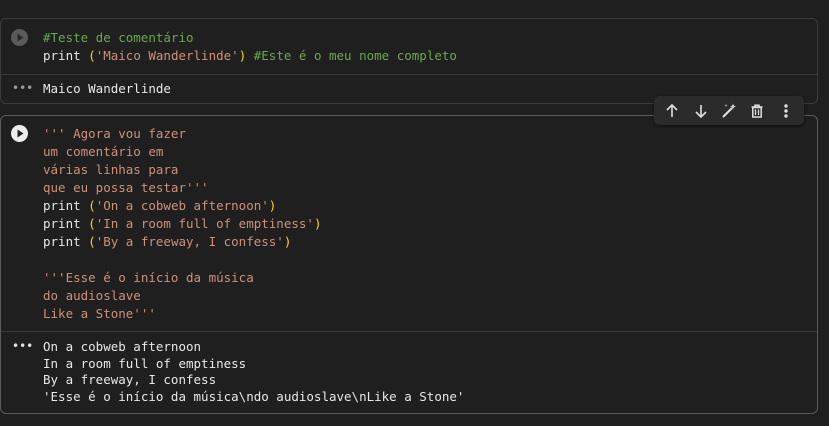 The image size is (829, 426). I want to click on more-options-button, so click(786, 111).